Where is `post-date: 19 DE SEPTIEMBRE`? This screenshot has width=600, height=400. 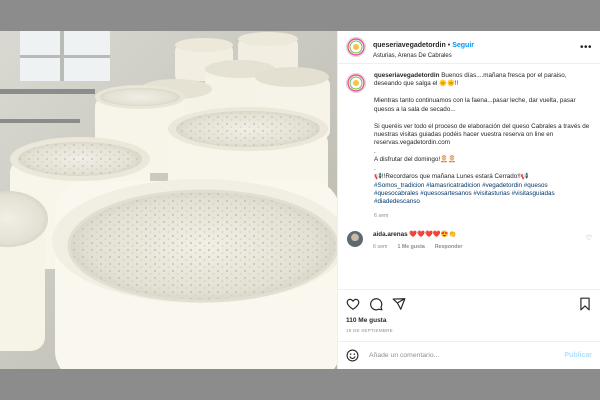
post-date: 19 DE SEPTIEMBRE is located at coordinates (469, 332).